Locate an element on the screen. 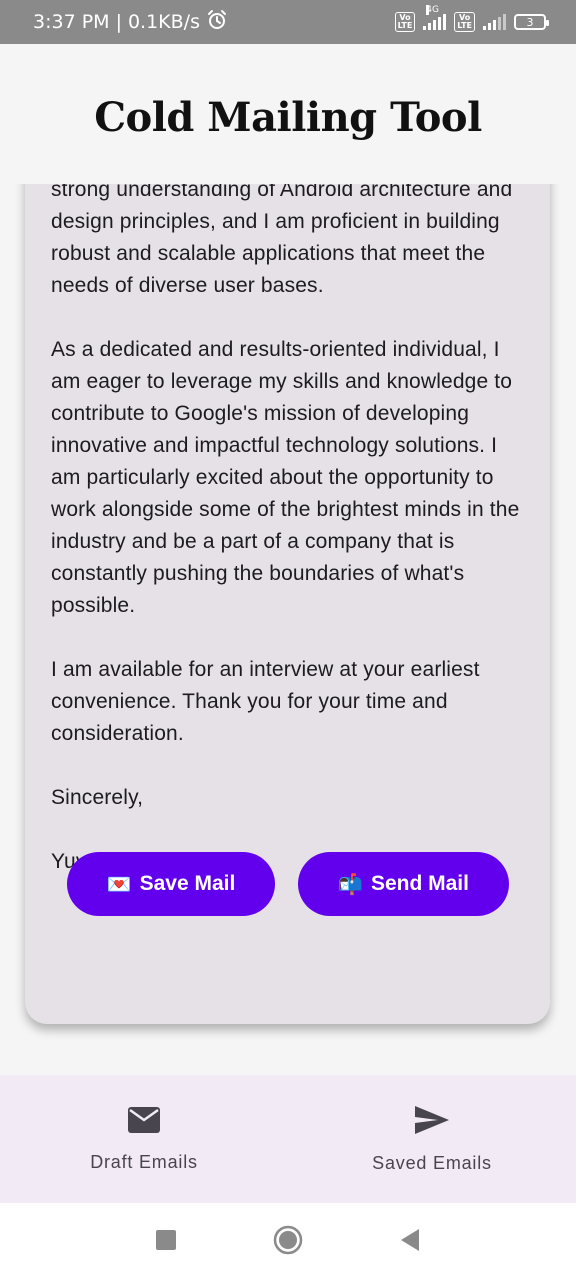 This screenshot has width=576, height=1280. network-speed: 0.1KB/s is located at coordinates (163, 22).